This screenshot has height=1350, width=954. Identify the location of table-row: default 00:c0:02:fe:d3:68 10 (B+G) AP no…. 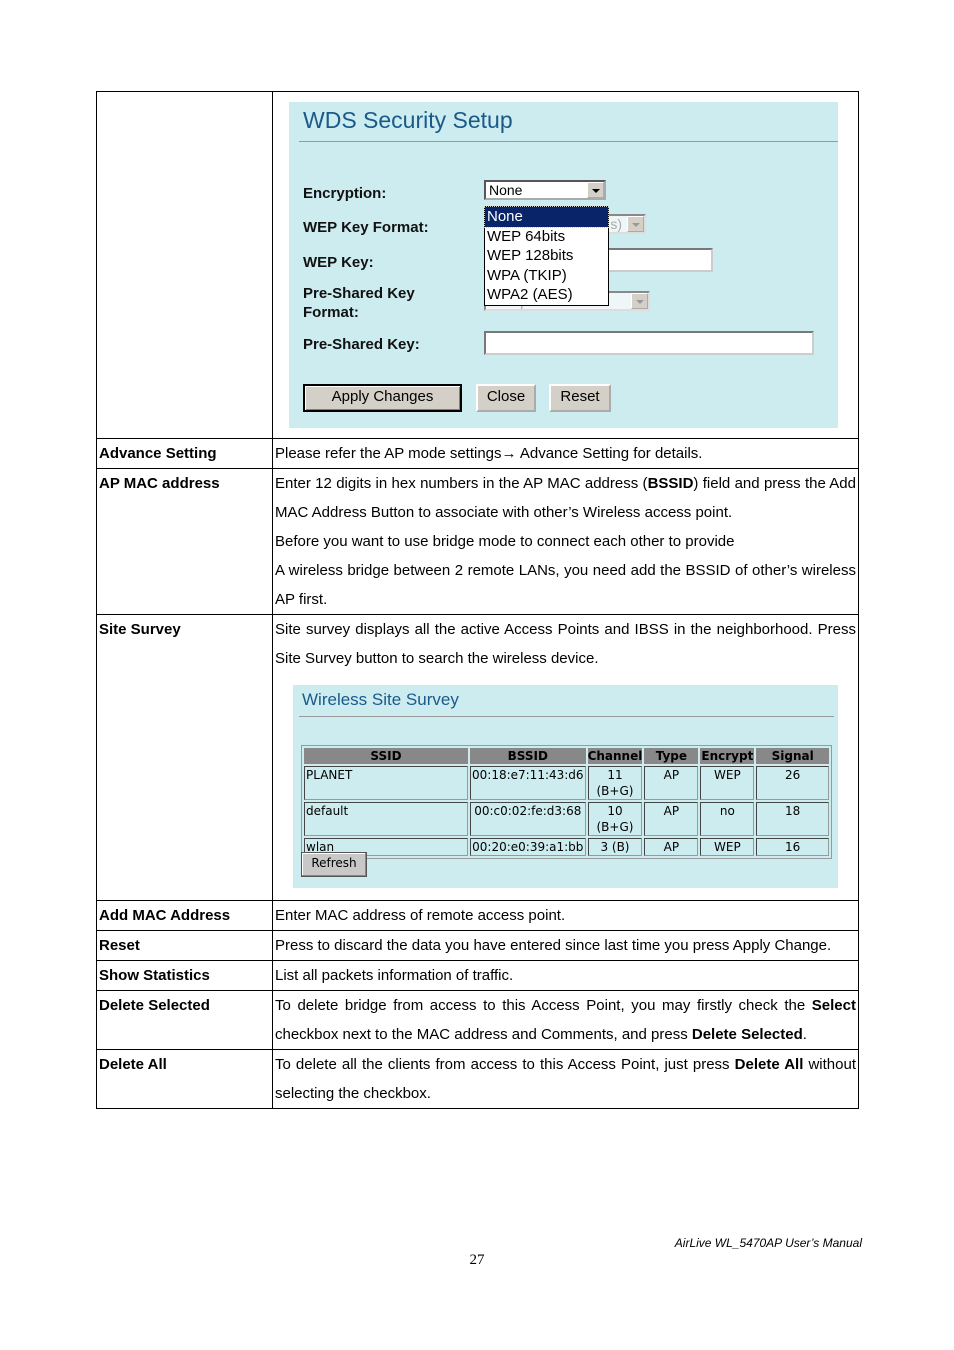
(566, 819).